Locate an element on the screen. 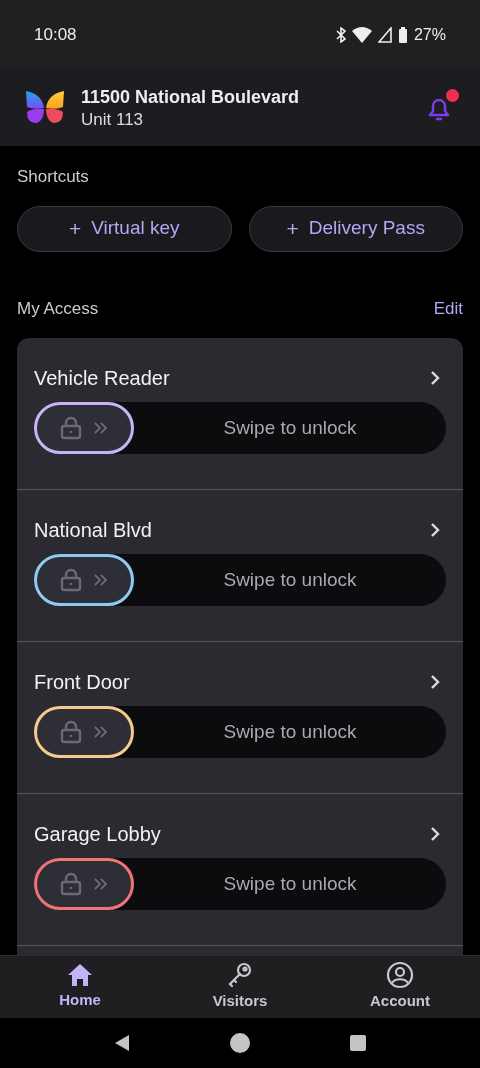  home-icon is located at coordinates (80, 975).